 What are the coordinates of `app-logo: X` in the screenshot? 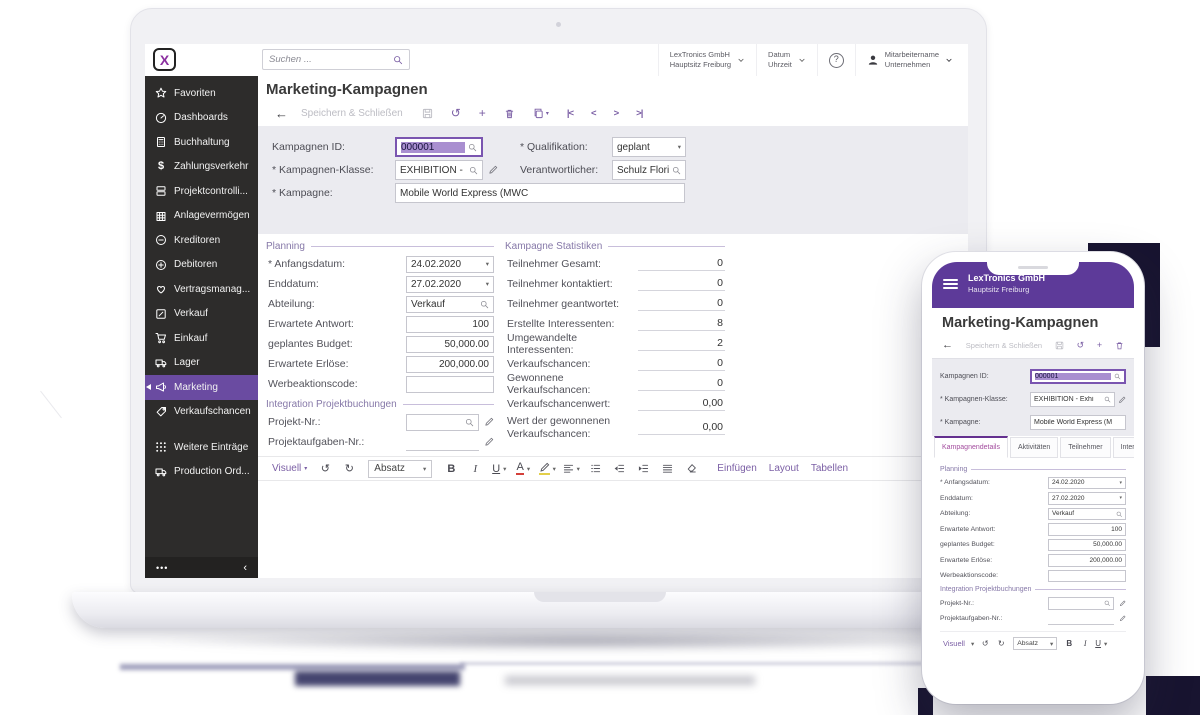 It's located at (164, 59).